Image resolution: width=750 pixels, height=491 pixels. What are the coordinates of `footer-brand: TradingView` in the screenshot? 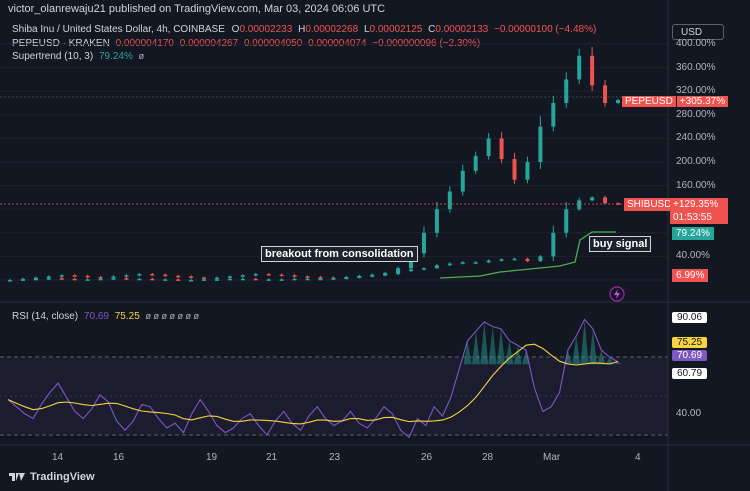 It's located at (62, 477).